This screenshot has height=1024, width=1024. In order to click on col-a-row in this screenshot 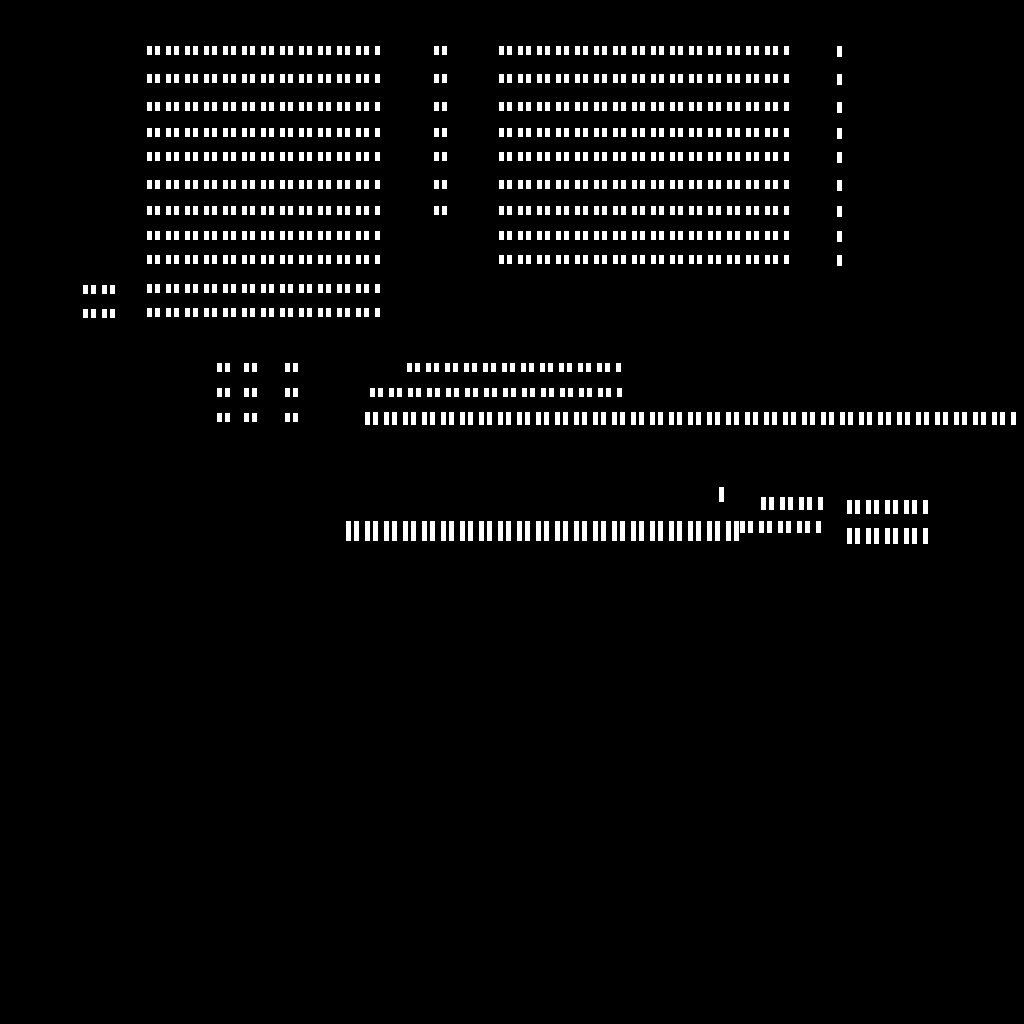, I will do `click(268, 51)`.